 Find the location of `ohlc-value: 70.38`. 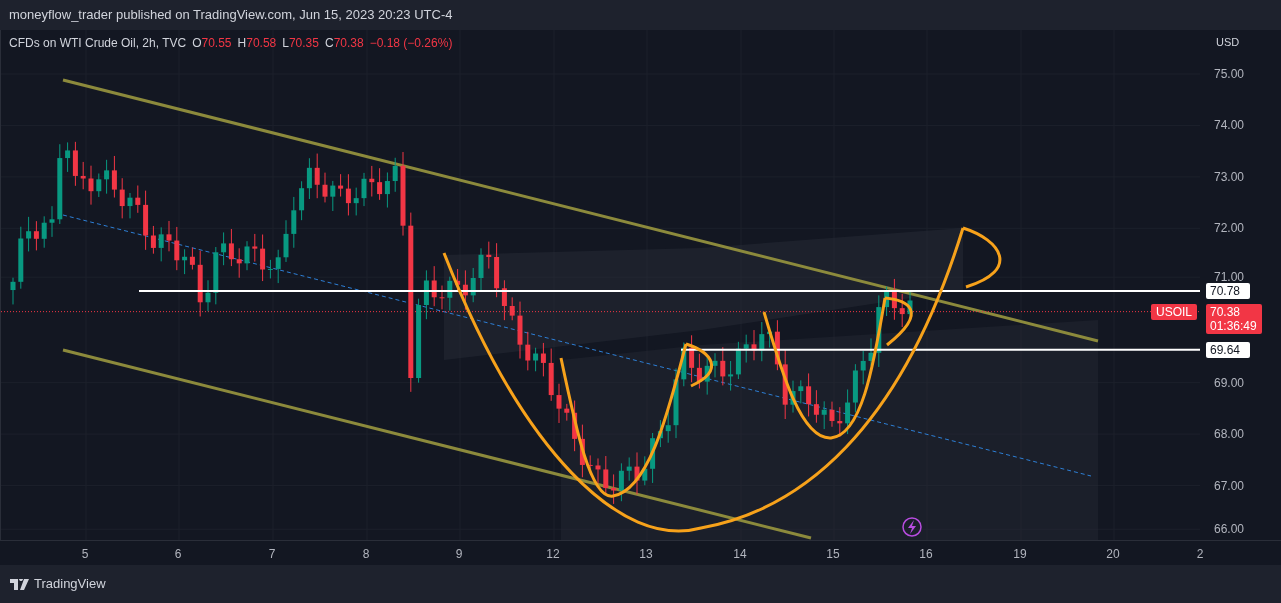

ohlc-value: 70.38 is located at coordinates (348, 43).